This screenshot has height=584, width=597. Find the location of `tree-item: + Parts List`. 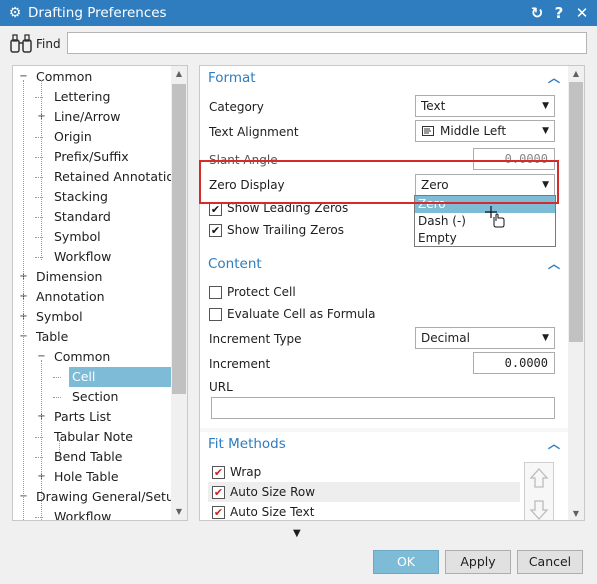

tree-item: + Parts List is located at coordinates (93, 417).